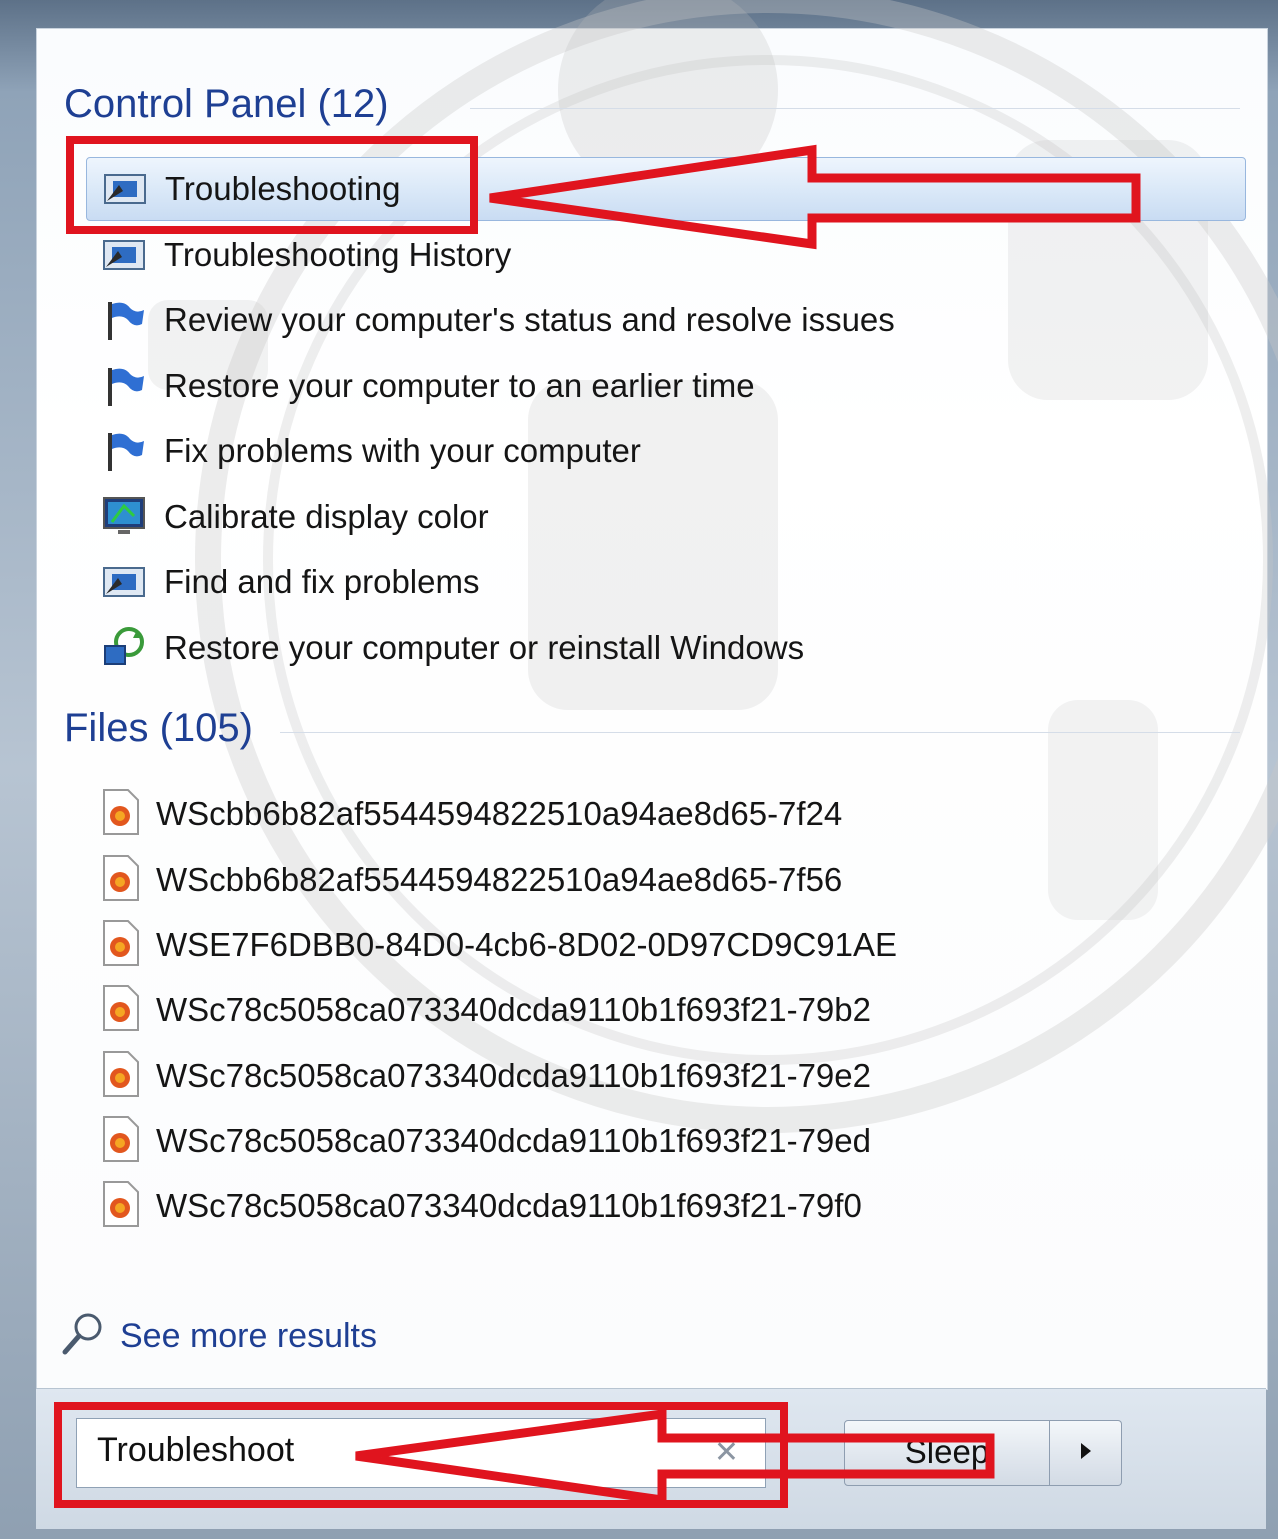 The height and width of the screenshot is (1539, 1278). Describe the element at coordinates (499, 813) in the screenshot. I see `file-name: WScbb6b82af5544594822510a94ae8d65-7f24` at that location.